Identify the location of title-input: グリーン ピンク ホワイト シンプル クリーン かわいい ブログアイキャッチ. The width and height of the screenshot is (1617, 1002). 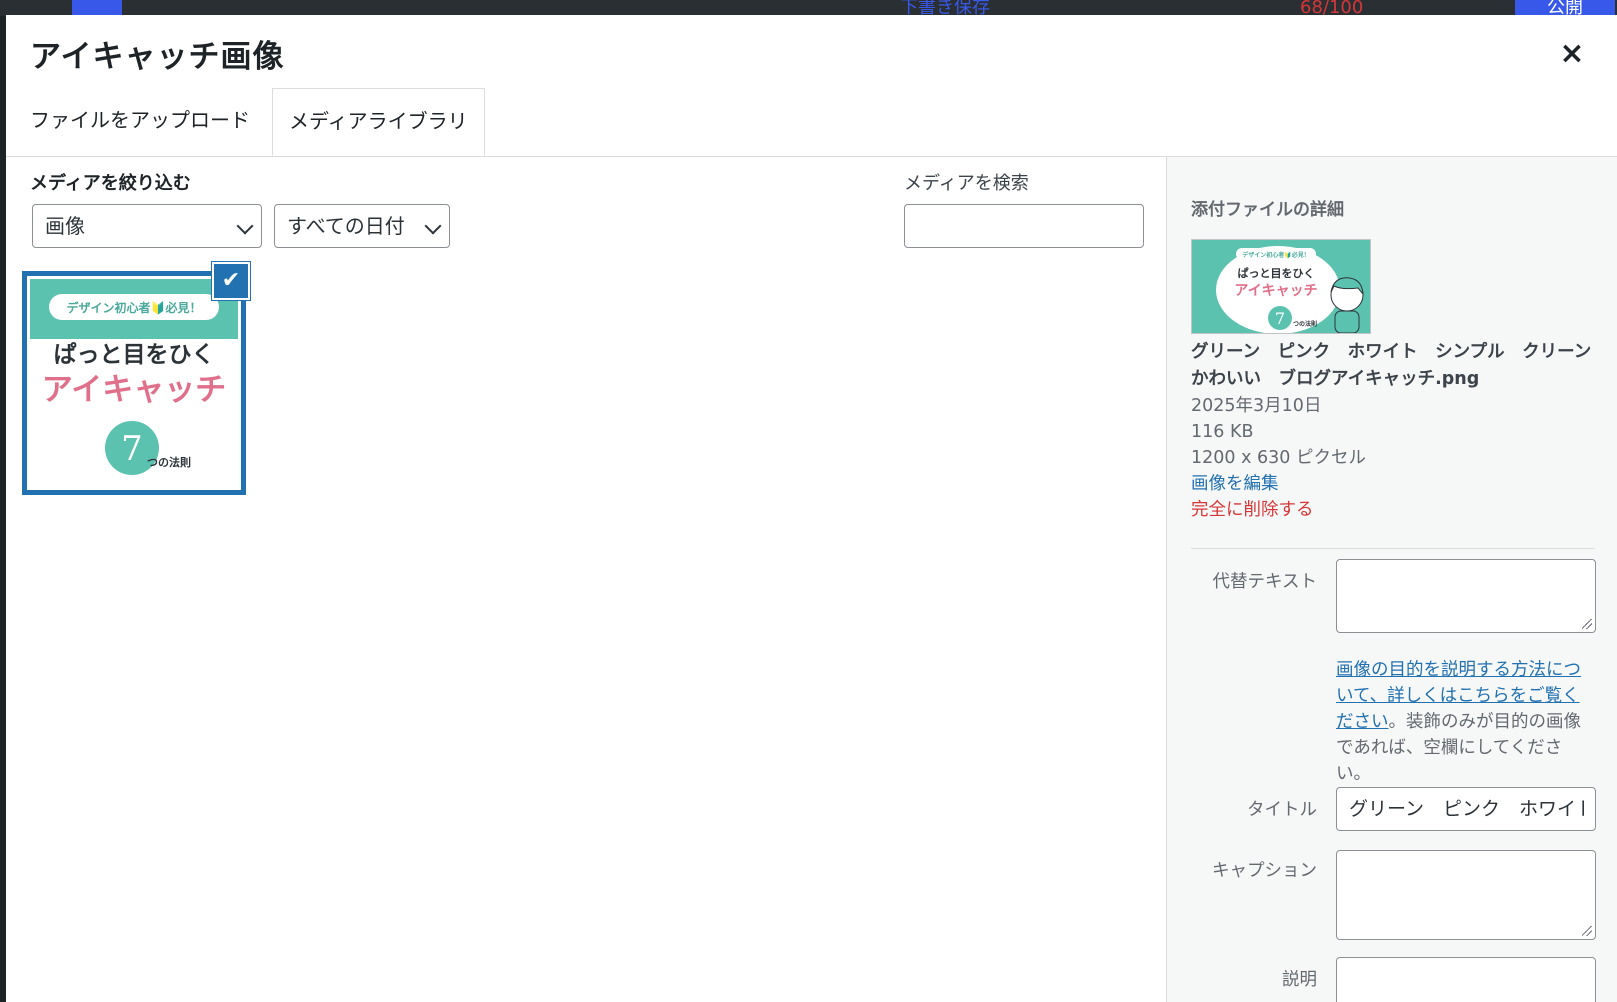
(1466, 809).